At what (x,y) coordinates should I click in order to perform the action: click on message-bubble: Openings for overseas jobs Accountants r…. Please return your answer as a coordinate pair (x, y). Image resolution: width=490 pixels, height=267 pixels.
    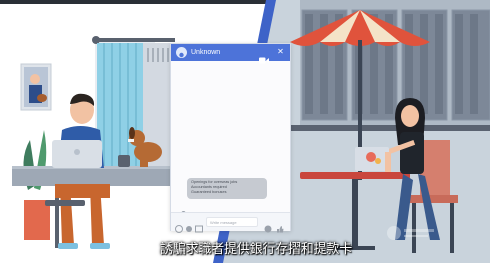
    Looking at the image, I should click on (227, 188).